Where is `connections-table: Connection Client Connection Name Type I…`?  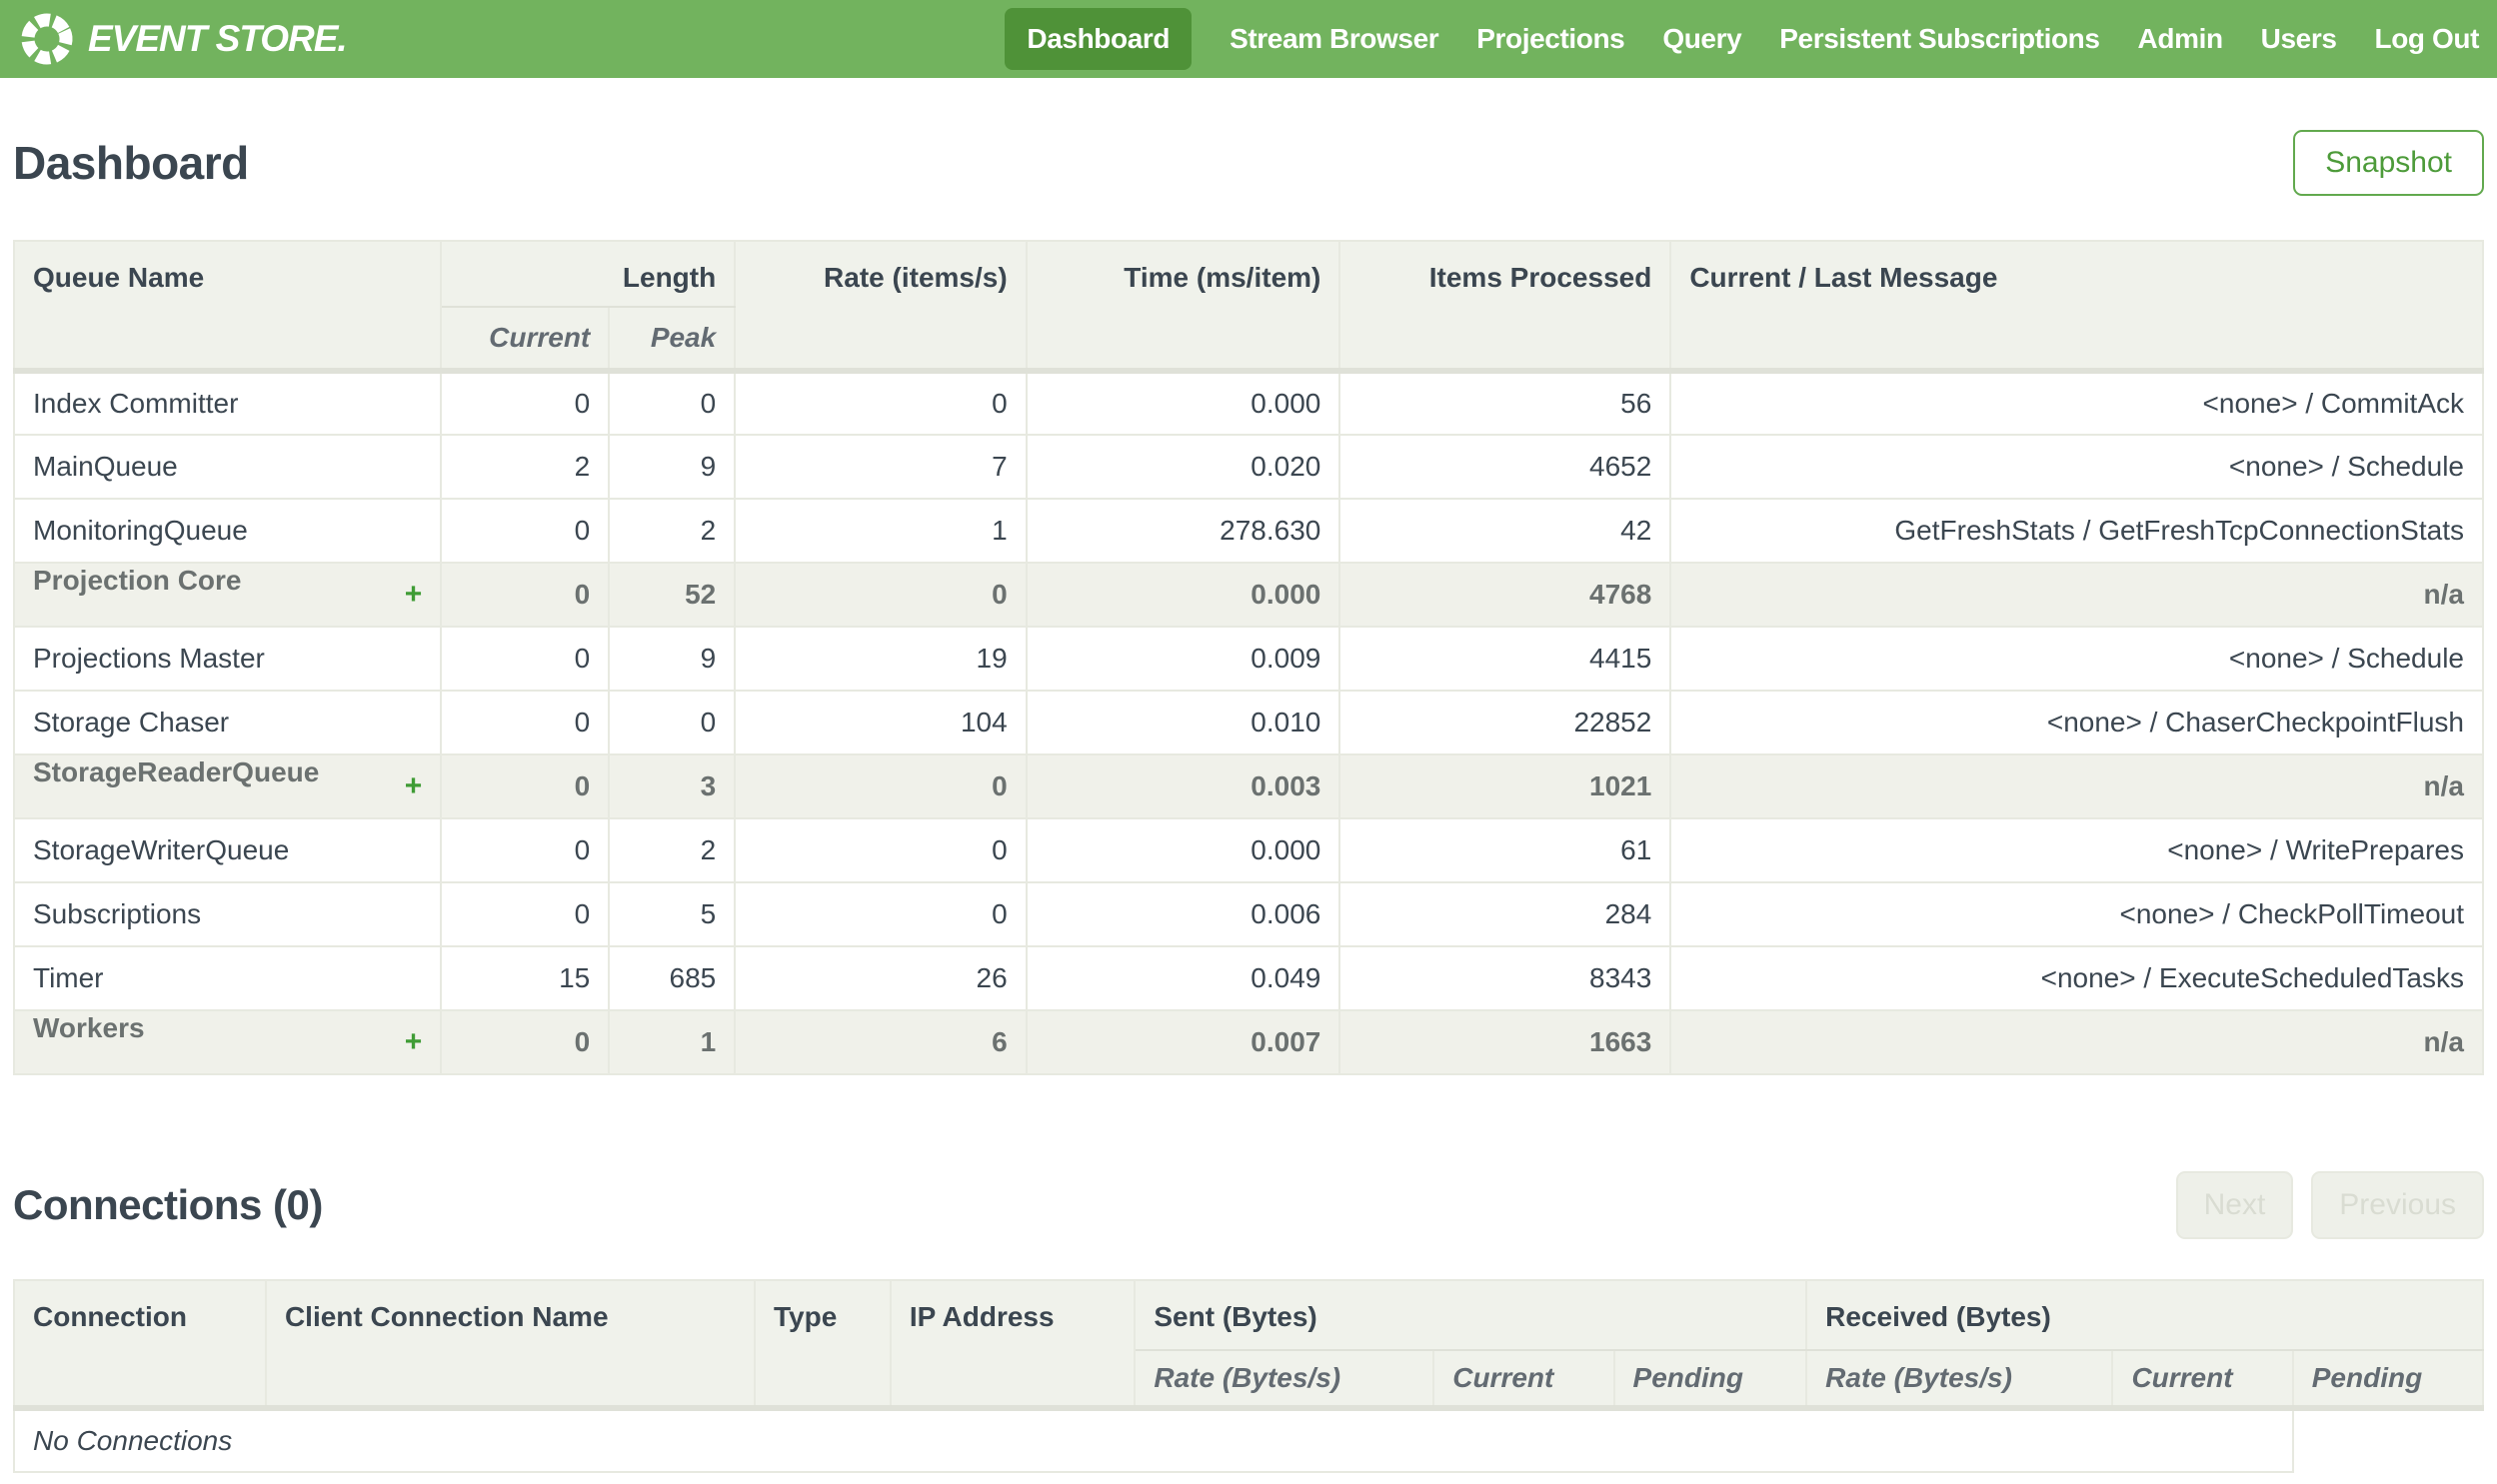
connections-table: Connection Client Connection Name Type I… is located at coordinates (1249, 1376).